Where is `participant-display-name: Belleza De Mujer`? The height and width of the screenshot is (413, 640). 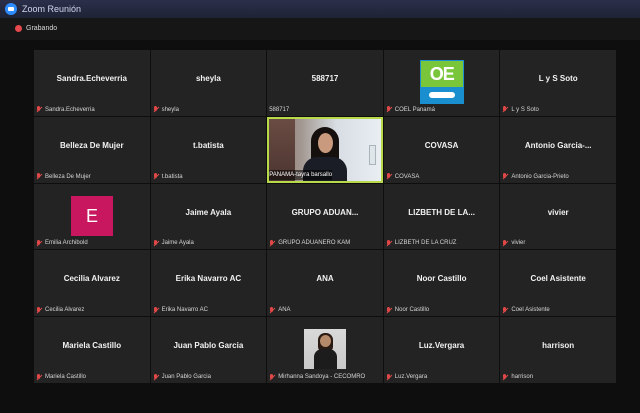 participant-display-name: Belleza De Mujer is located at coordinates (92, 145).